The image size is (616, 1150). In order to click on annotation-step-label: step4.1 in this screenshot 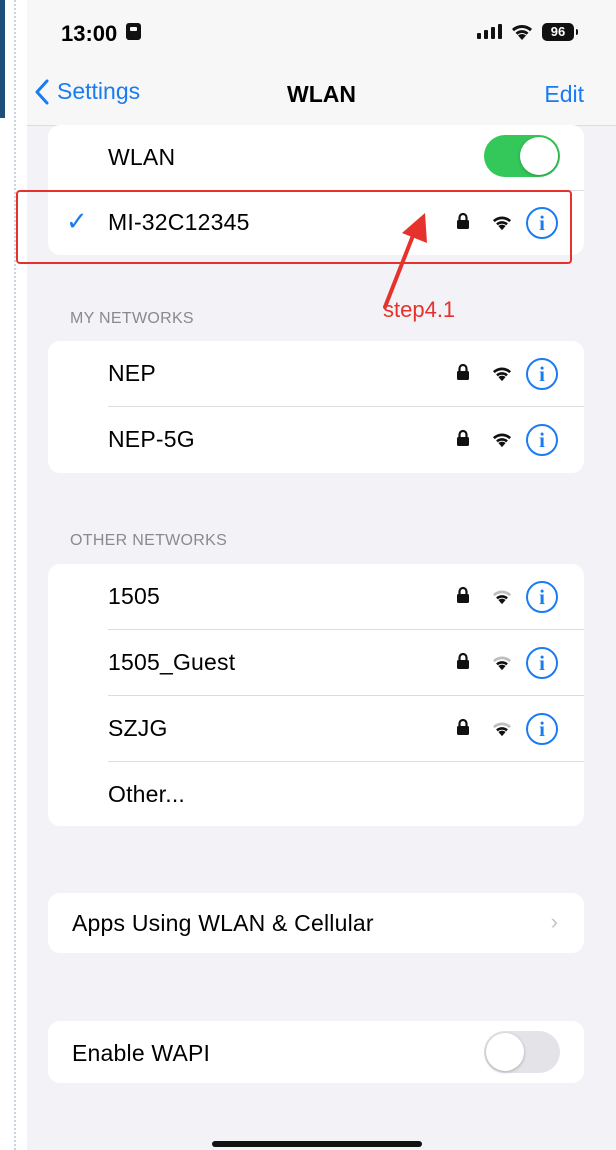, I will do `click(419, 309)`.